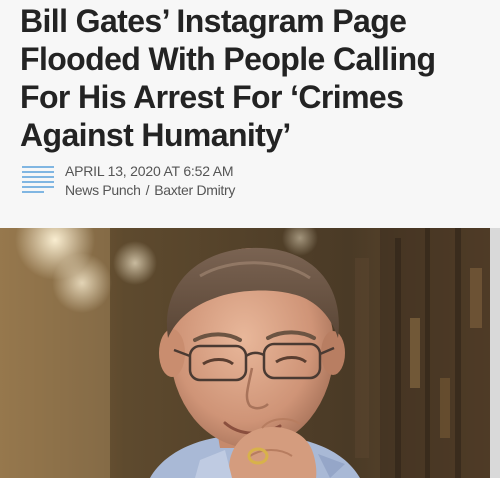 This screenshot has width=500, height=478. I want to click on lines-list-icon, so click(38, 179).